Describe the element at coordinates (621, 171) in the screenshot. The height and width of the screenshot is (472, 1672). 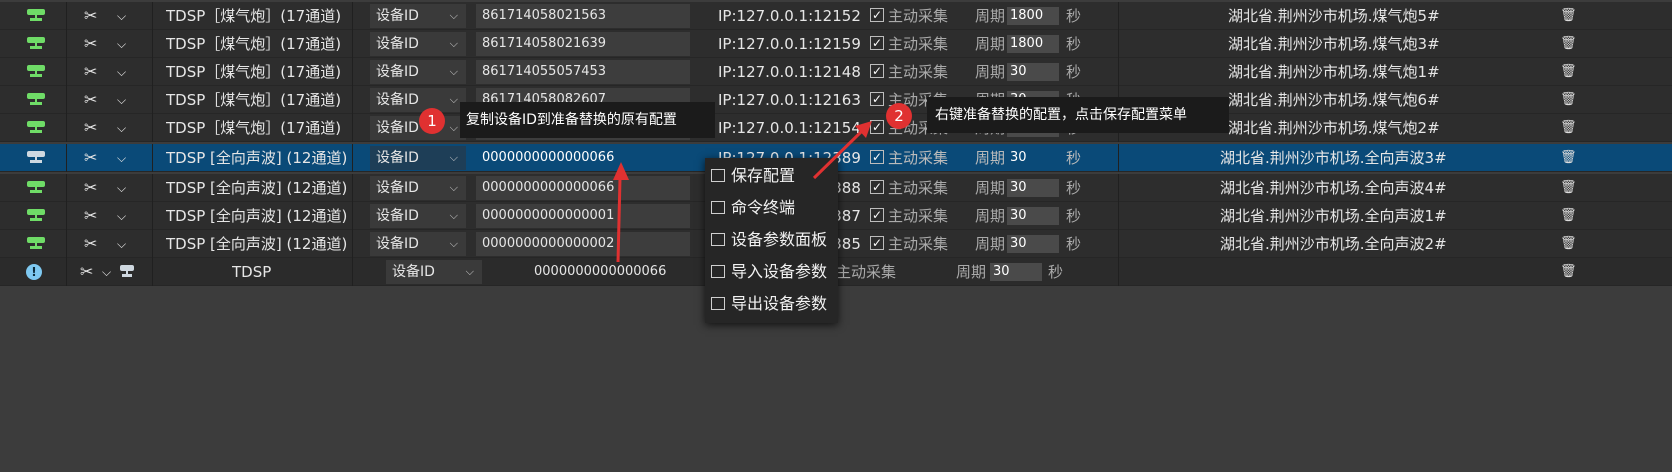
I see `arrow-1-head` at that location.